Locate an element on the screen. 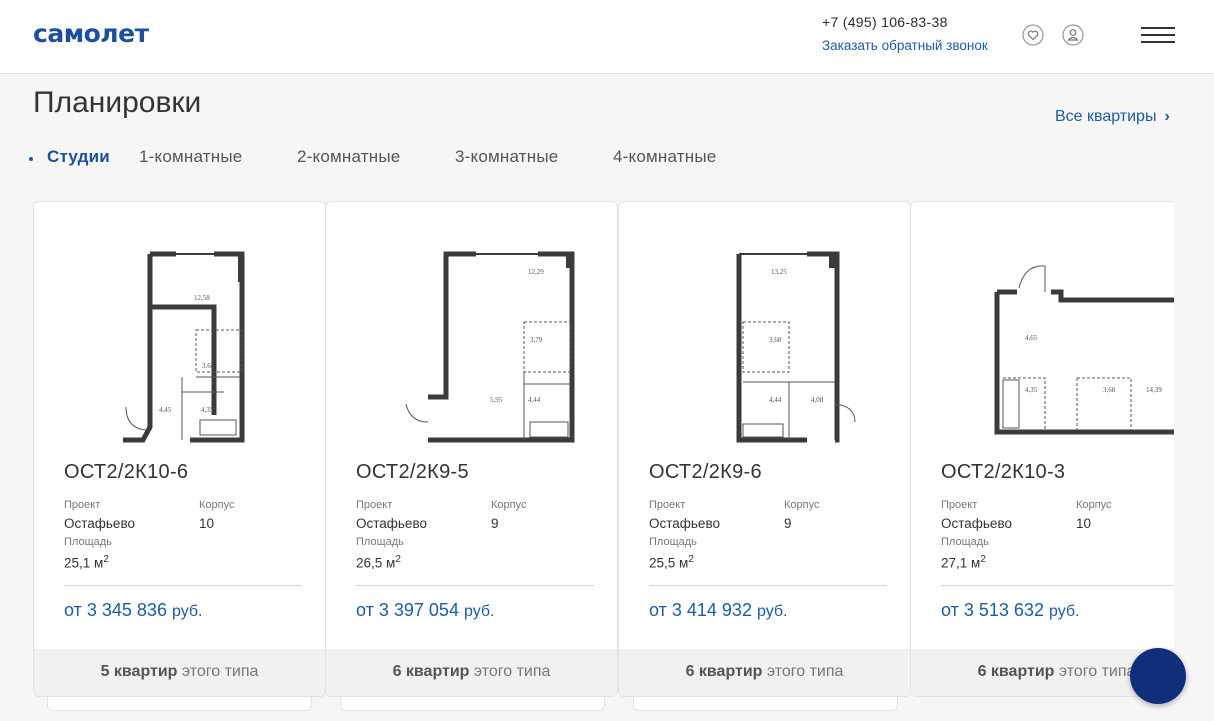  menu-icon is located at coordinates (1158, 35).